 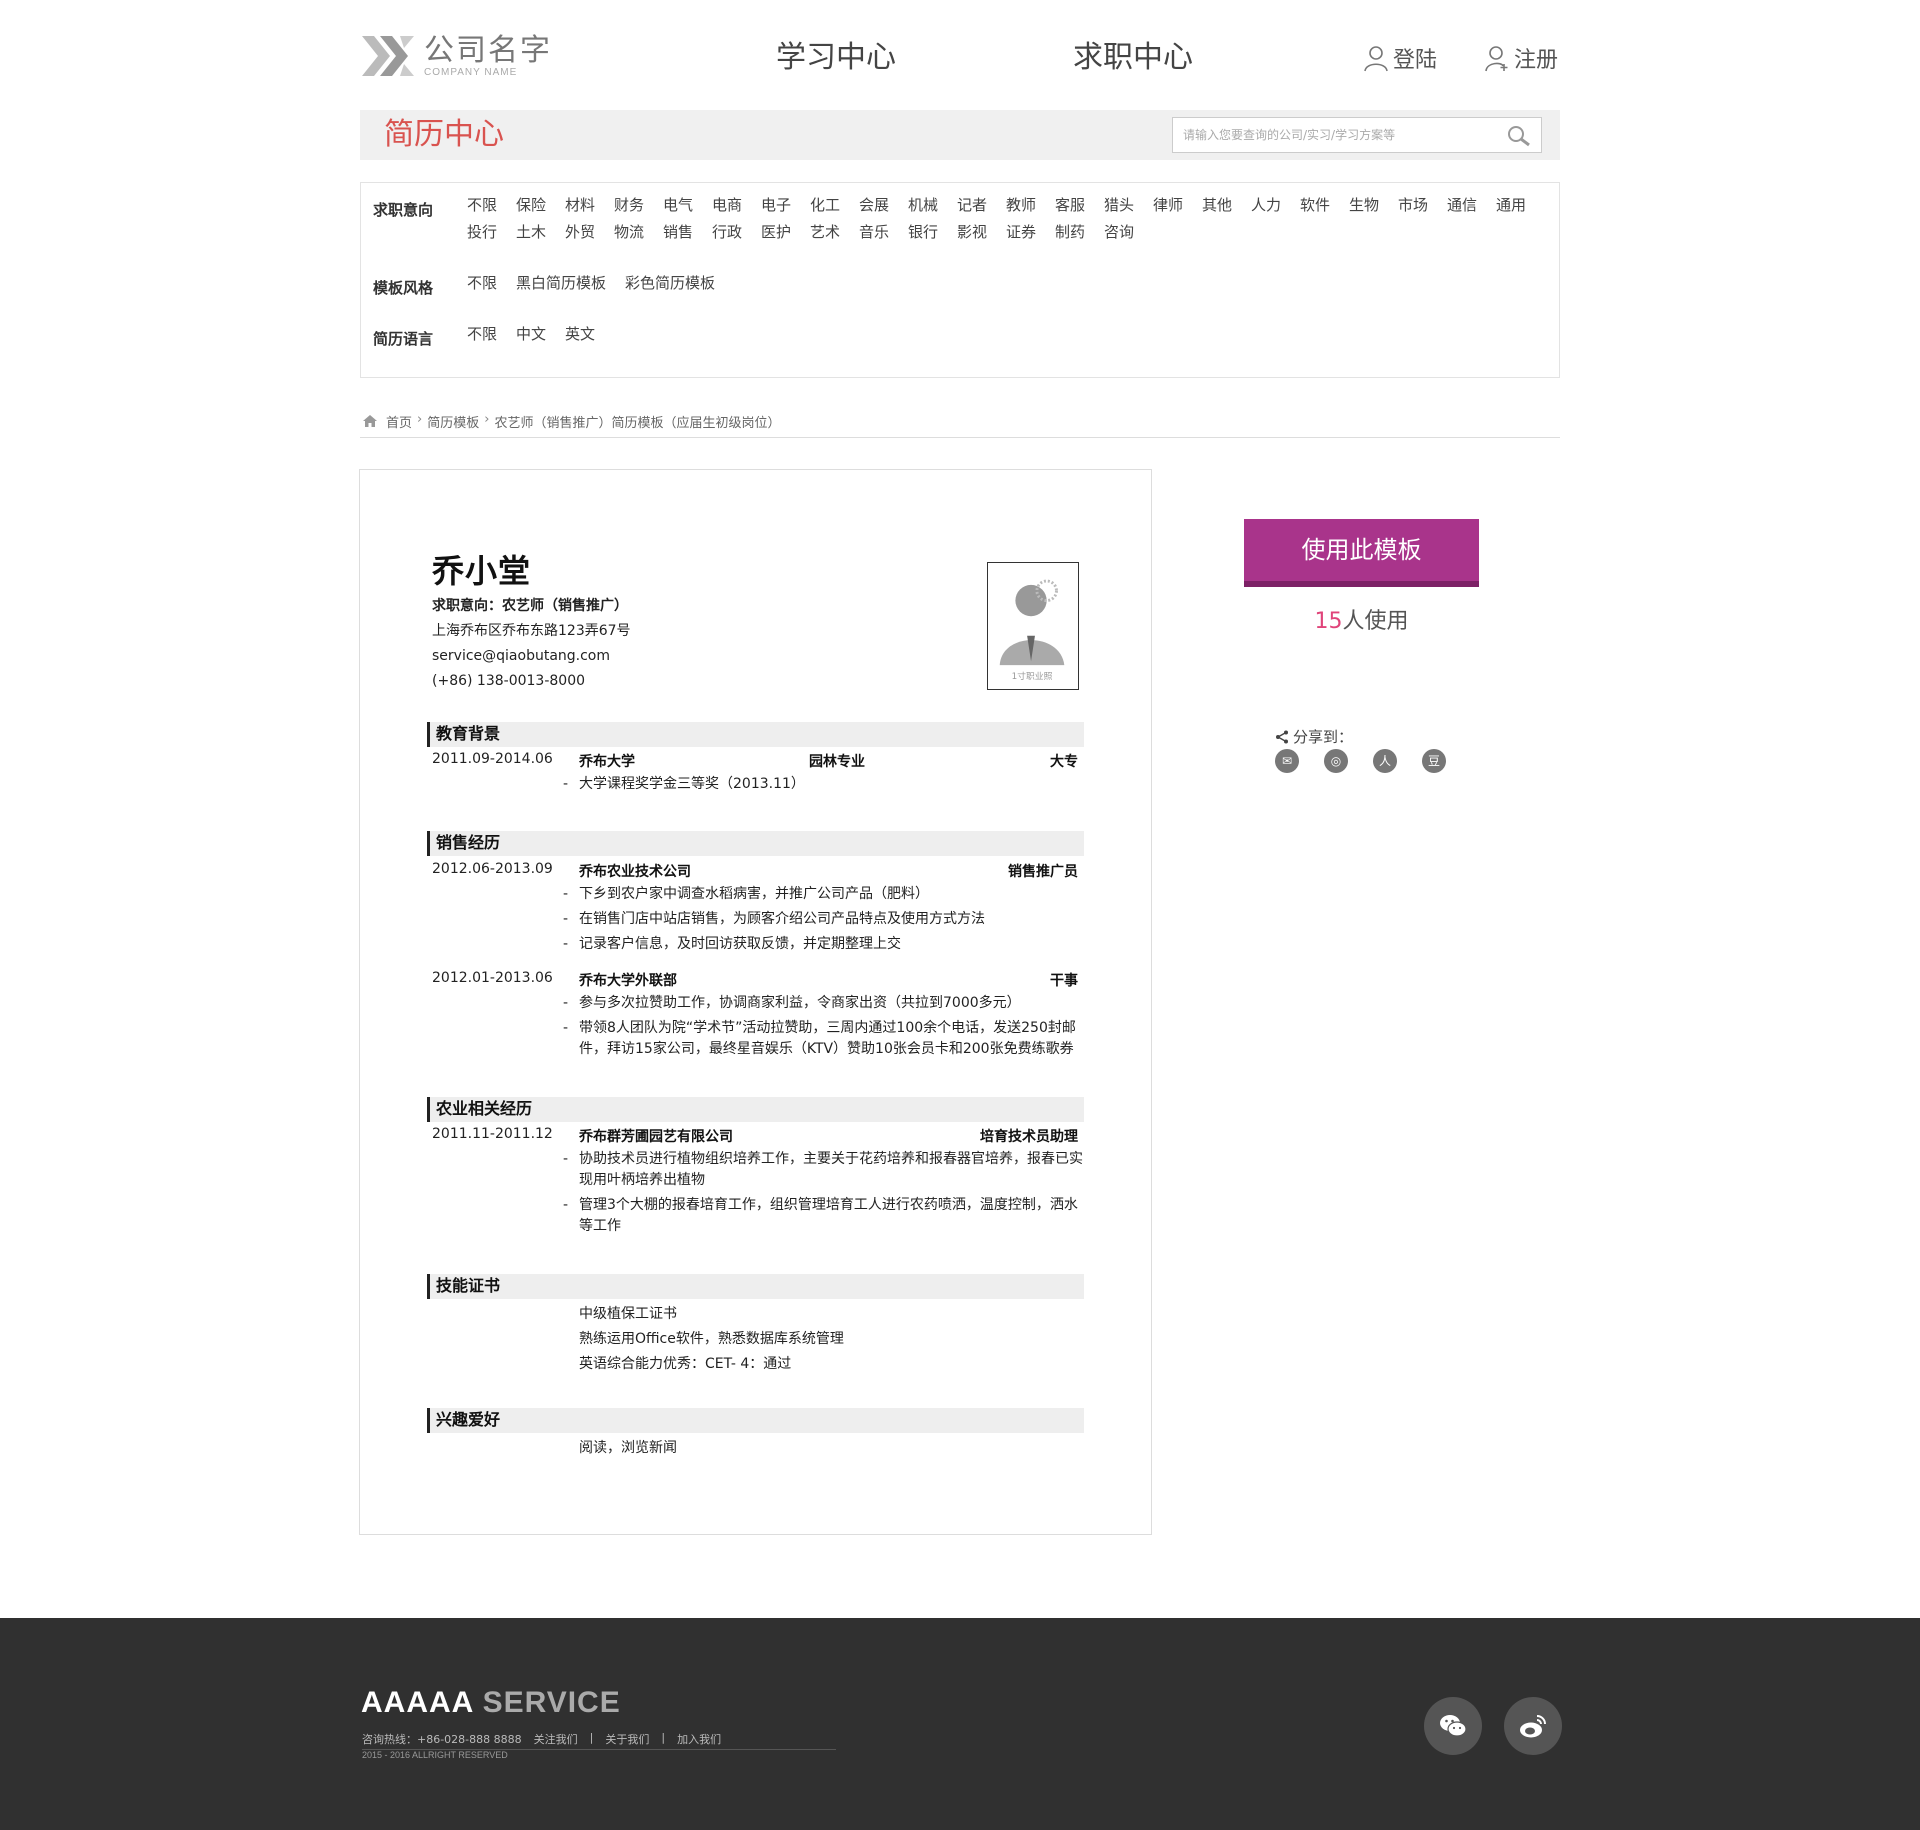 What do you see at coordinates (1217, 205) in the screenshot?
I see `filter-option-intent: 其他` at bounding box center [1217, 205].